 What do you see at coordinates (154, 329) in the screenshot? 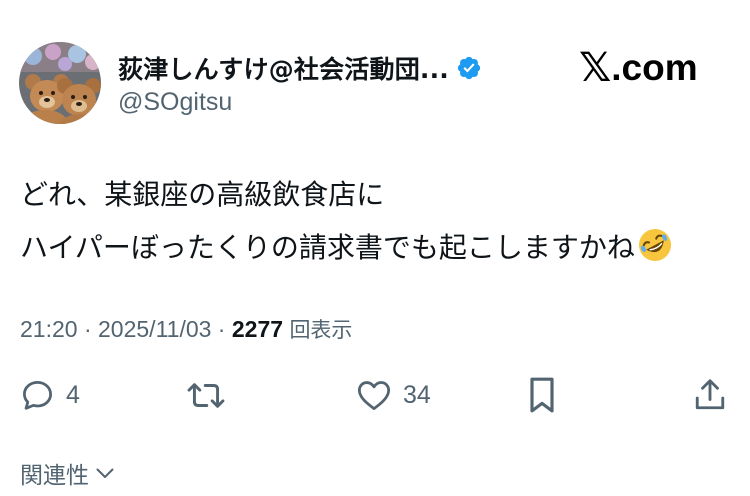
I see `tweet-date: 2025/11/03` at bounding box center [154, 329].